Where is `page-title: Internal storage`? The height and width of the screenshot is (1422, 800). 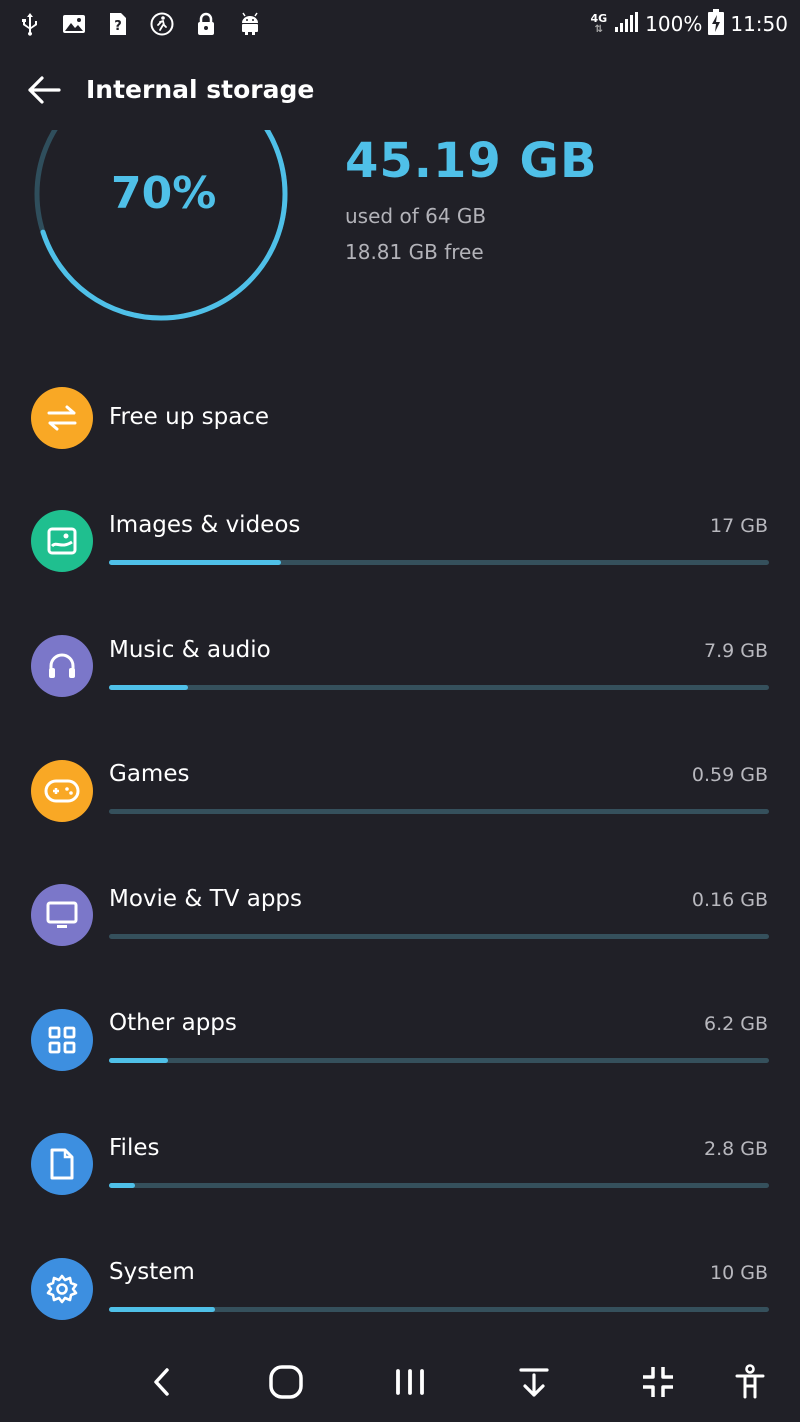 page-title: Internal storage is located at coordinates (200, 89).